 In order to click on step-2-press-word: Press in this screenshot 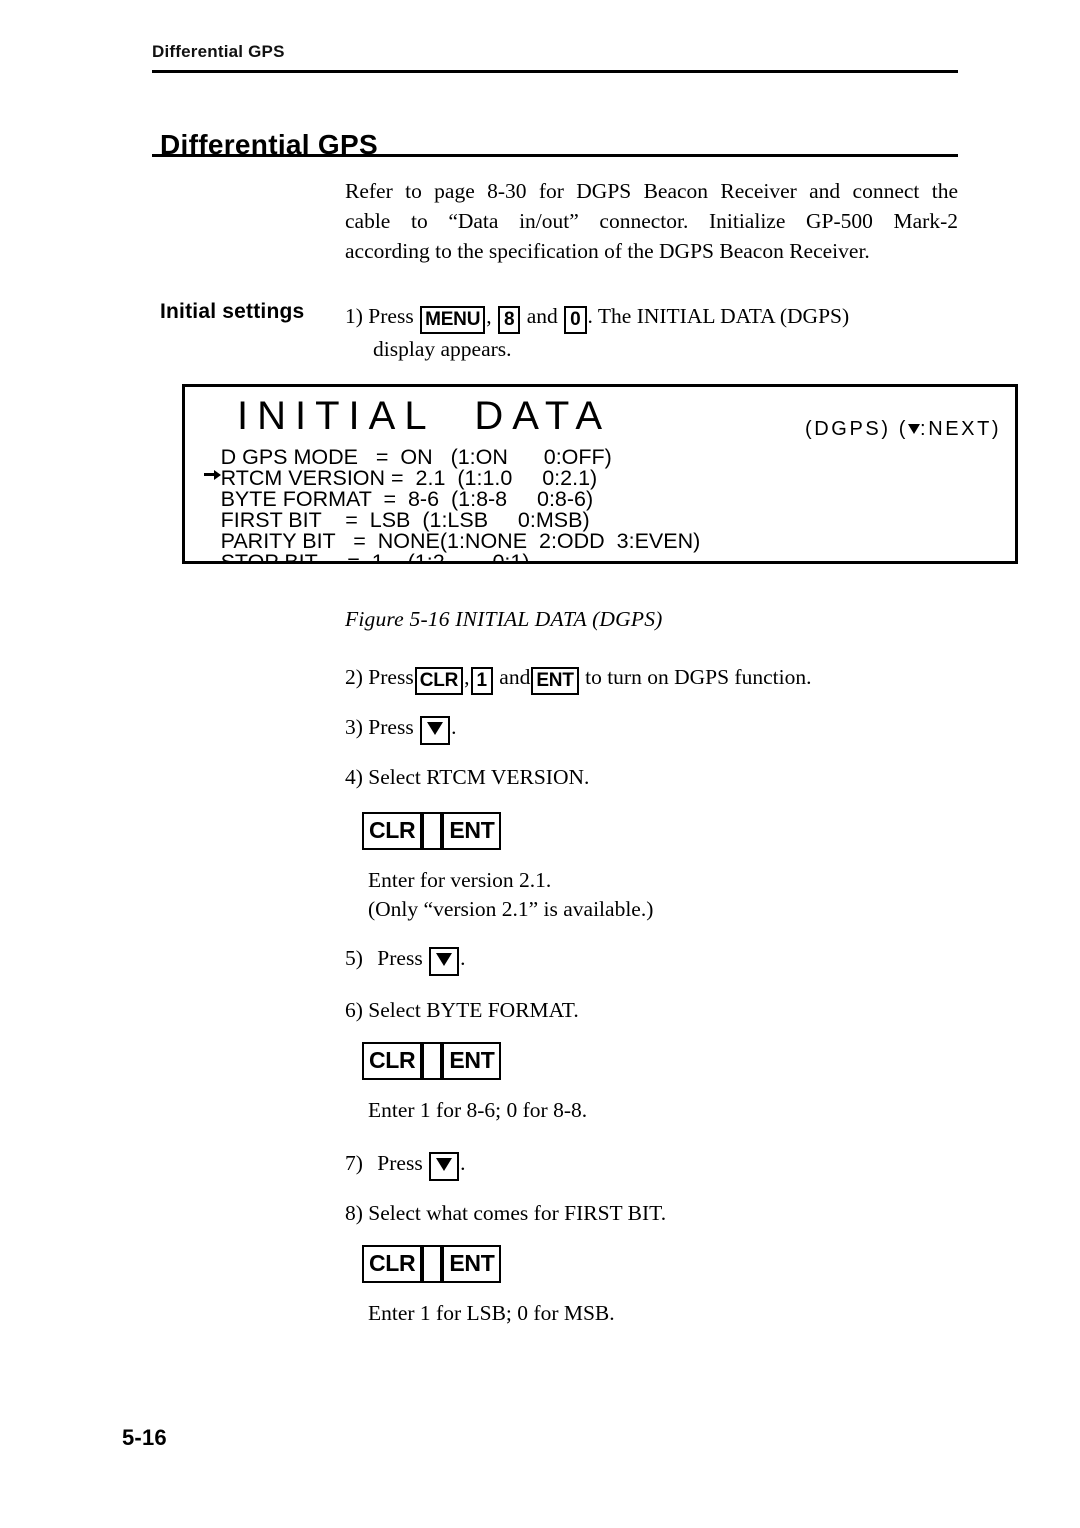, I will do `click(391, 677)`.